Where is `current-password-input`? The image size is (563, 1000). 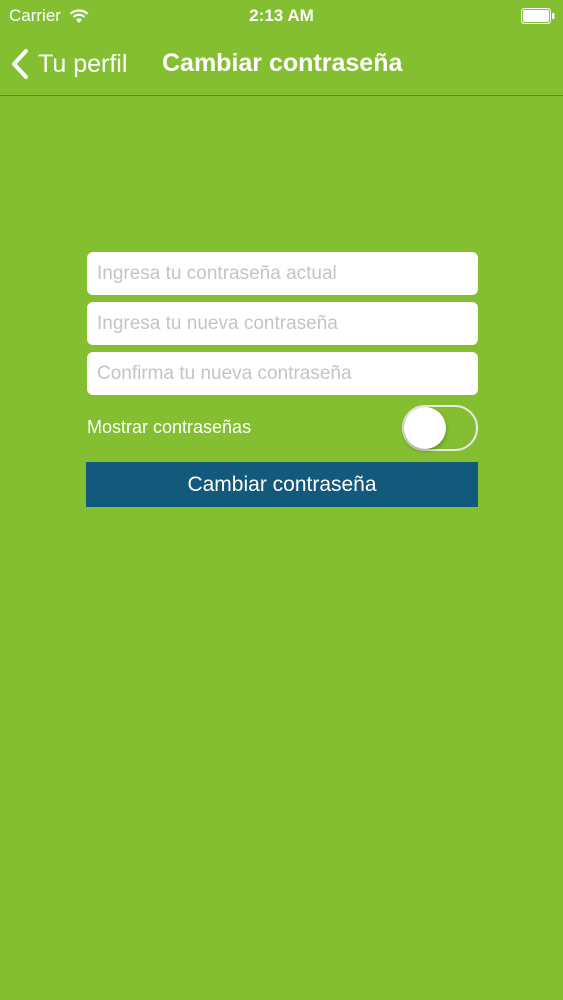 current-password-input is located at coordinates (282, 273).